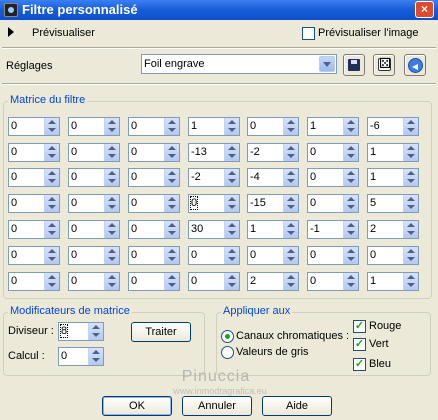 The width and height of the screenshot is (438, 420). I want to click on reset-button, so click(415, 65).